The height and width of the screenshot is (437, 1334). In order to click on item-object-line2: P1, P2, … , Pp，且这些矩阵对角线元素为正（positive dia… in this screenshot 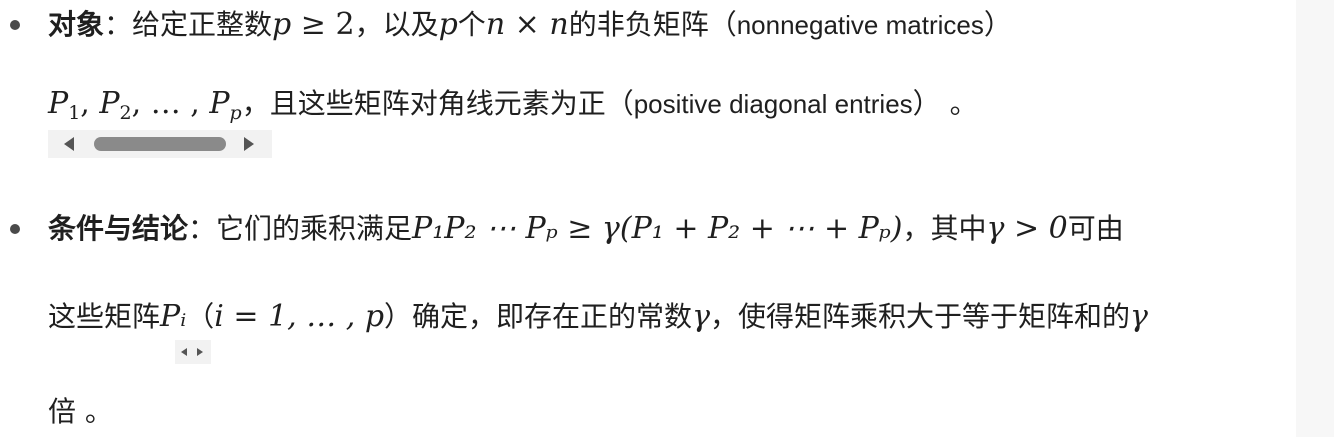, I will do `click(513, 108)`.